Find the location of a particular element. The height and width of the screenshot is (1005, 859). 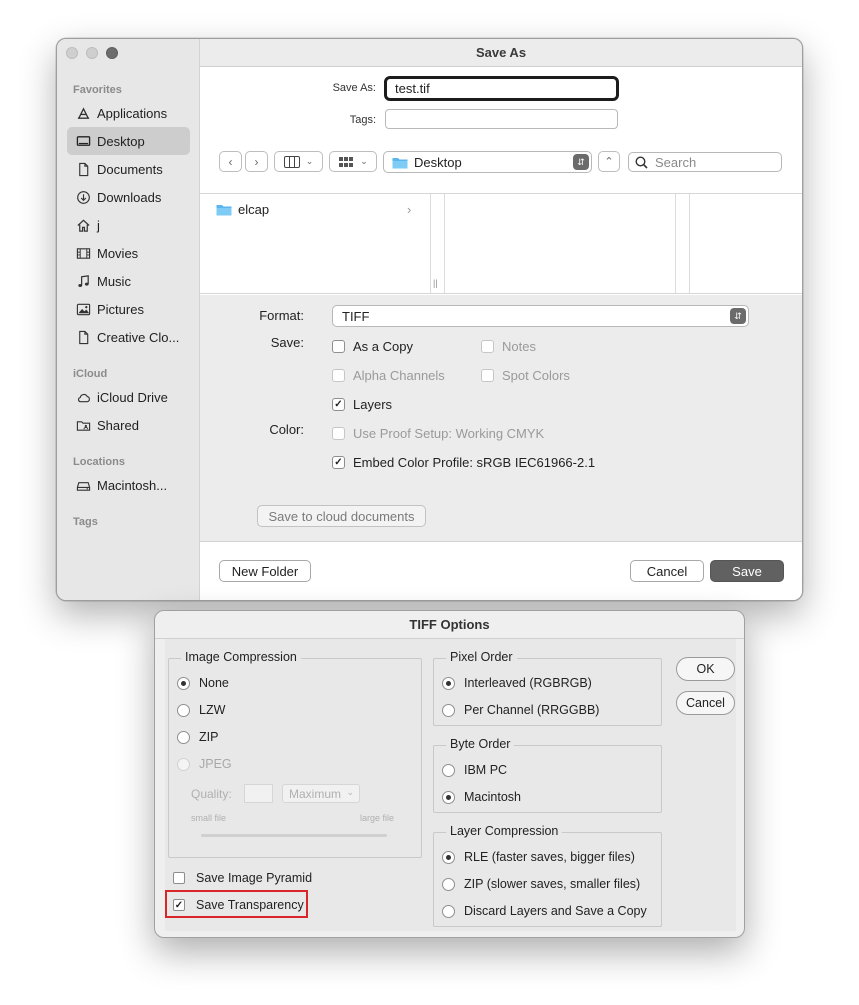

film-icon is located at coordinates (83, 253).